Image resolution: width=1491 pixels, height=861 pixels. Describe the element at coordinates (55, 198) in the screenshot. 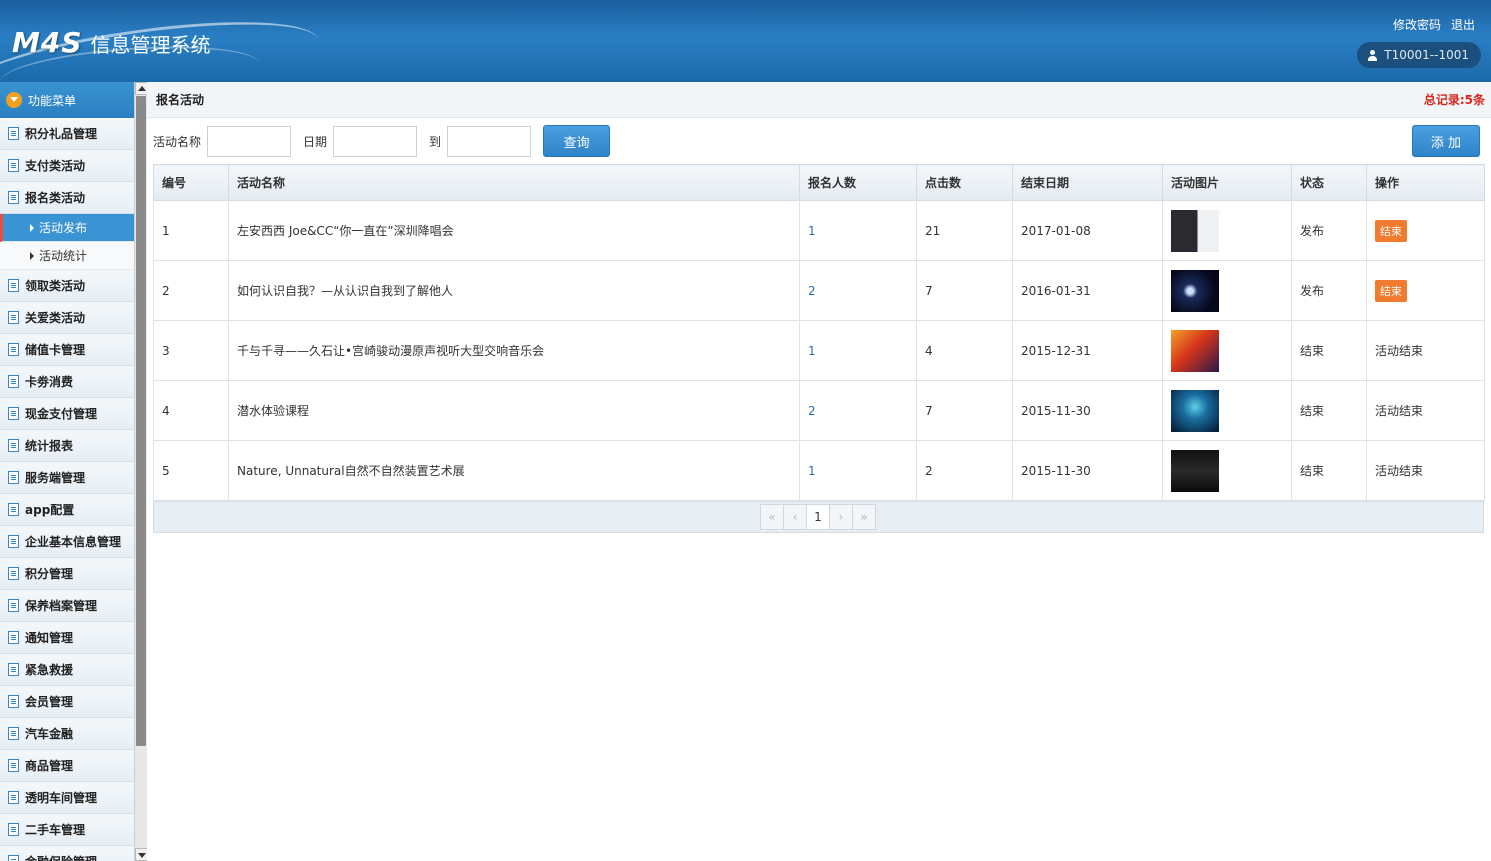

I see `sidebar-item-label: 报名类活动` at that location.